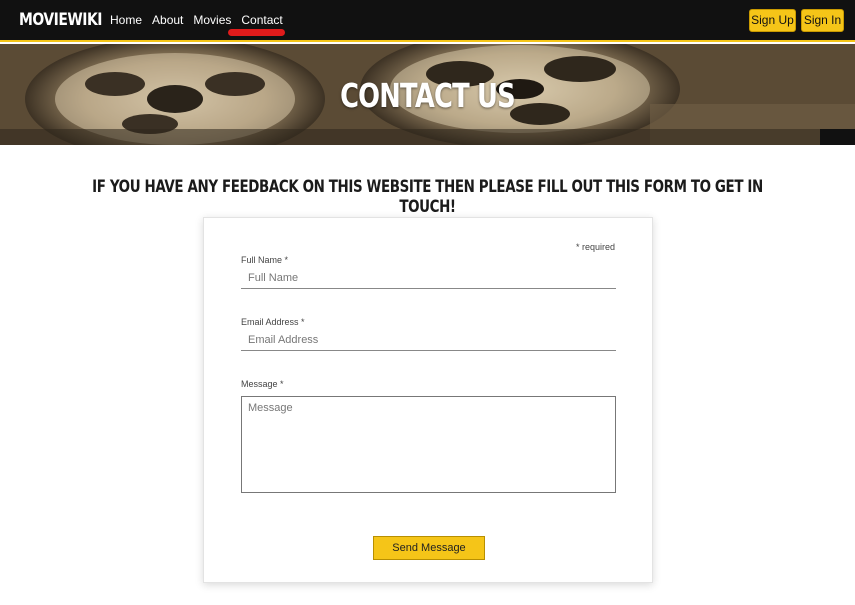  I want to click on nav-link-about: About, so click(167, 20).